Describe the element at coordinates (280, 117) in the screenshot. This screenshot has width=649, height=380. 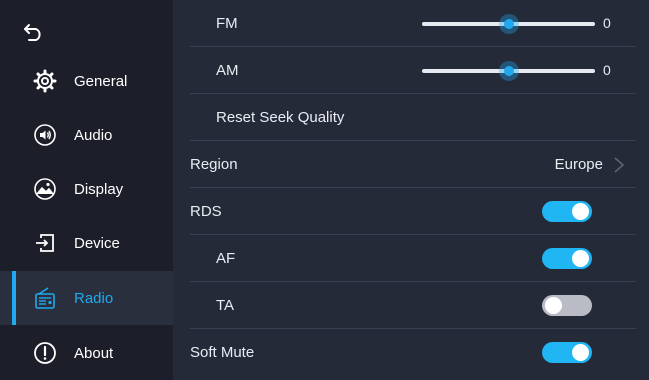
I see `reset-seek-quality-label: Reset Seek Quality` at that location.